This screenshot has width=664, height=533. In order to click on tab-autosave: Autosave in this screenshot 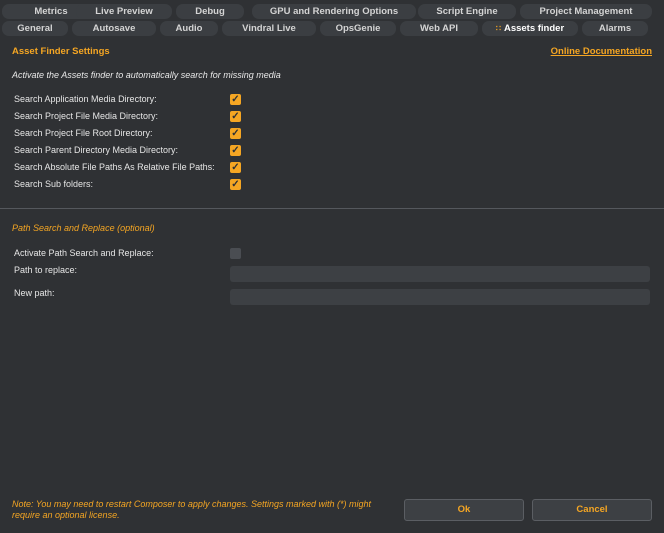, I will do `click(114, 28)`.